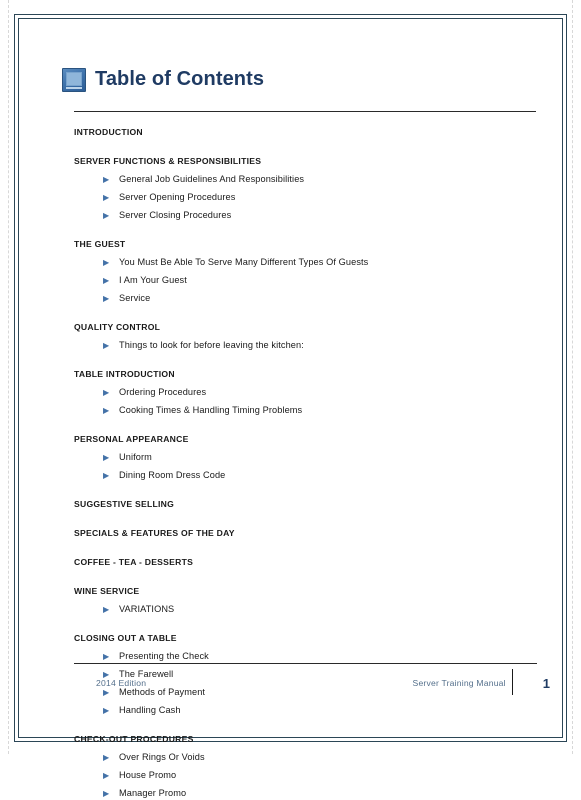 The image size is (581, 800). Describe the element at coordinates (148, 775) in the screenshot. I see `toc-sub-item-label: House Promo` at that location.